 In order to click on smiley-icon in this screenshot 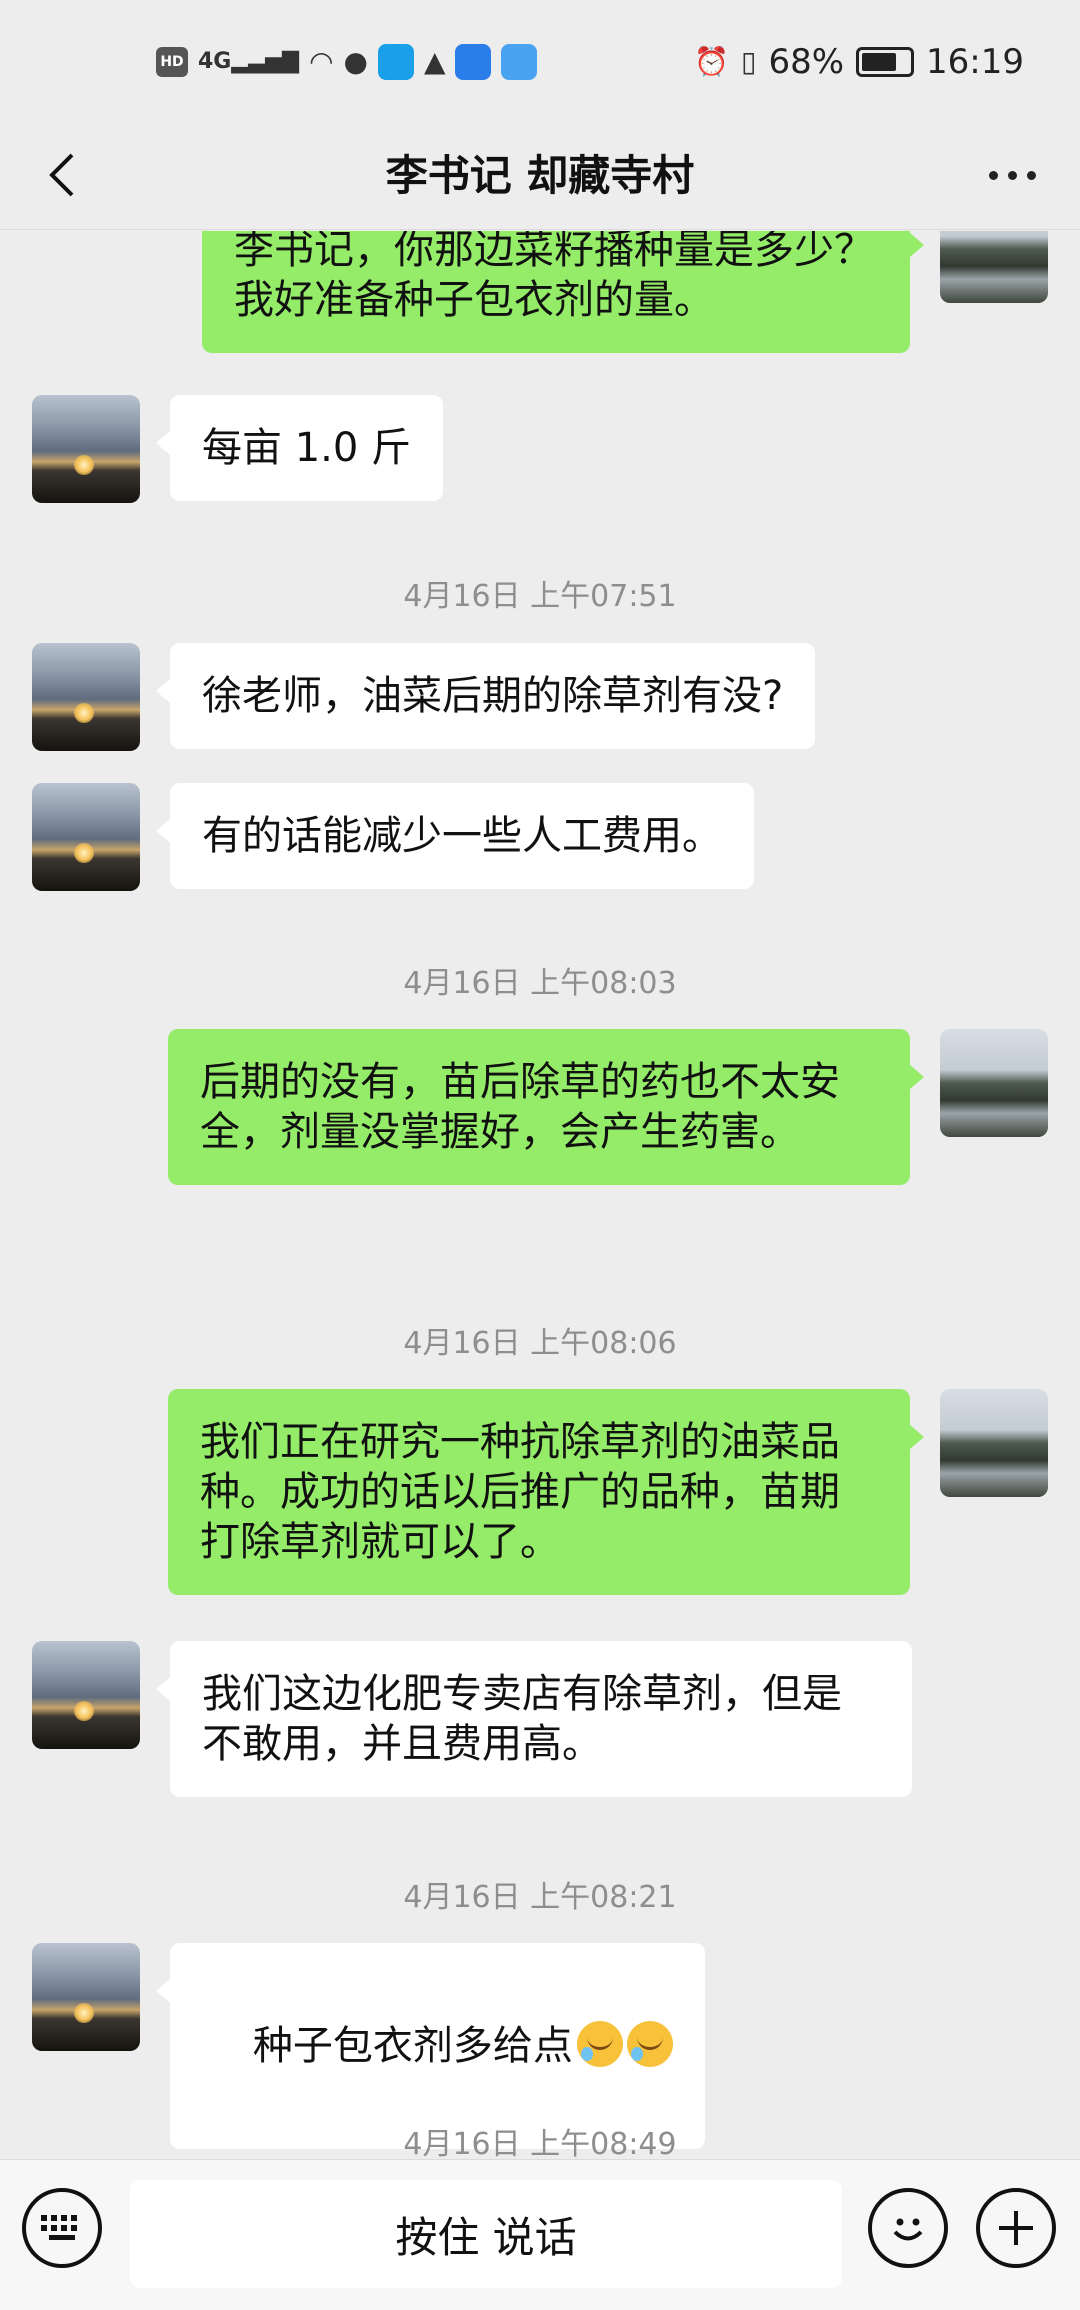, I will do `click(908, 2229)`.